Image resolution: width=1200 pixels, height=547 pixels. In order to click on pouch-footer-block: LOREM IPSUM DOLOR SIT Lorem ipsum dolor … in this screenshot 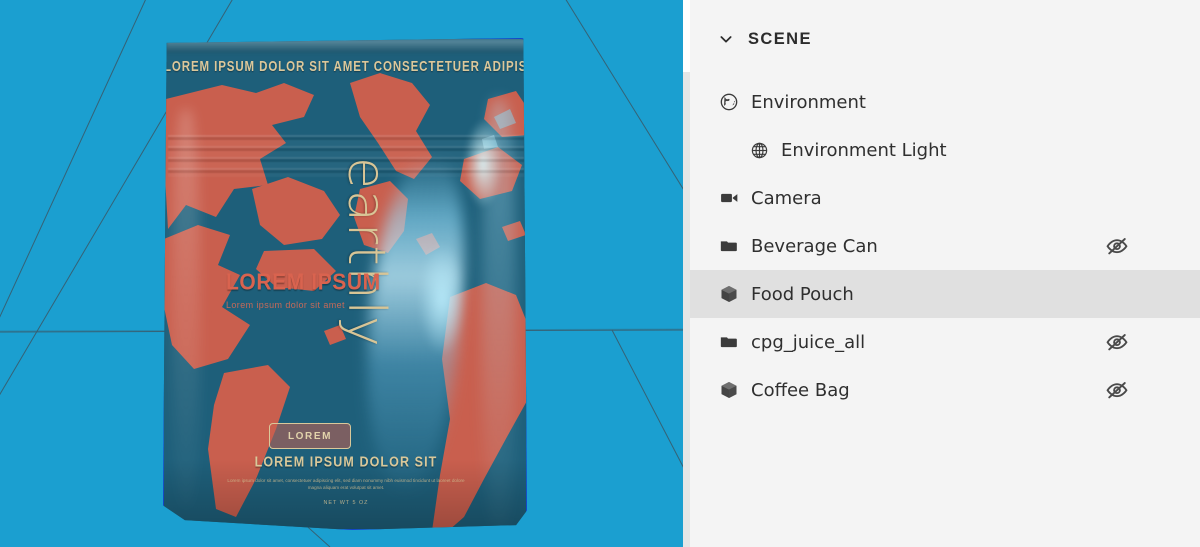, I will do `click(345, 480)`.